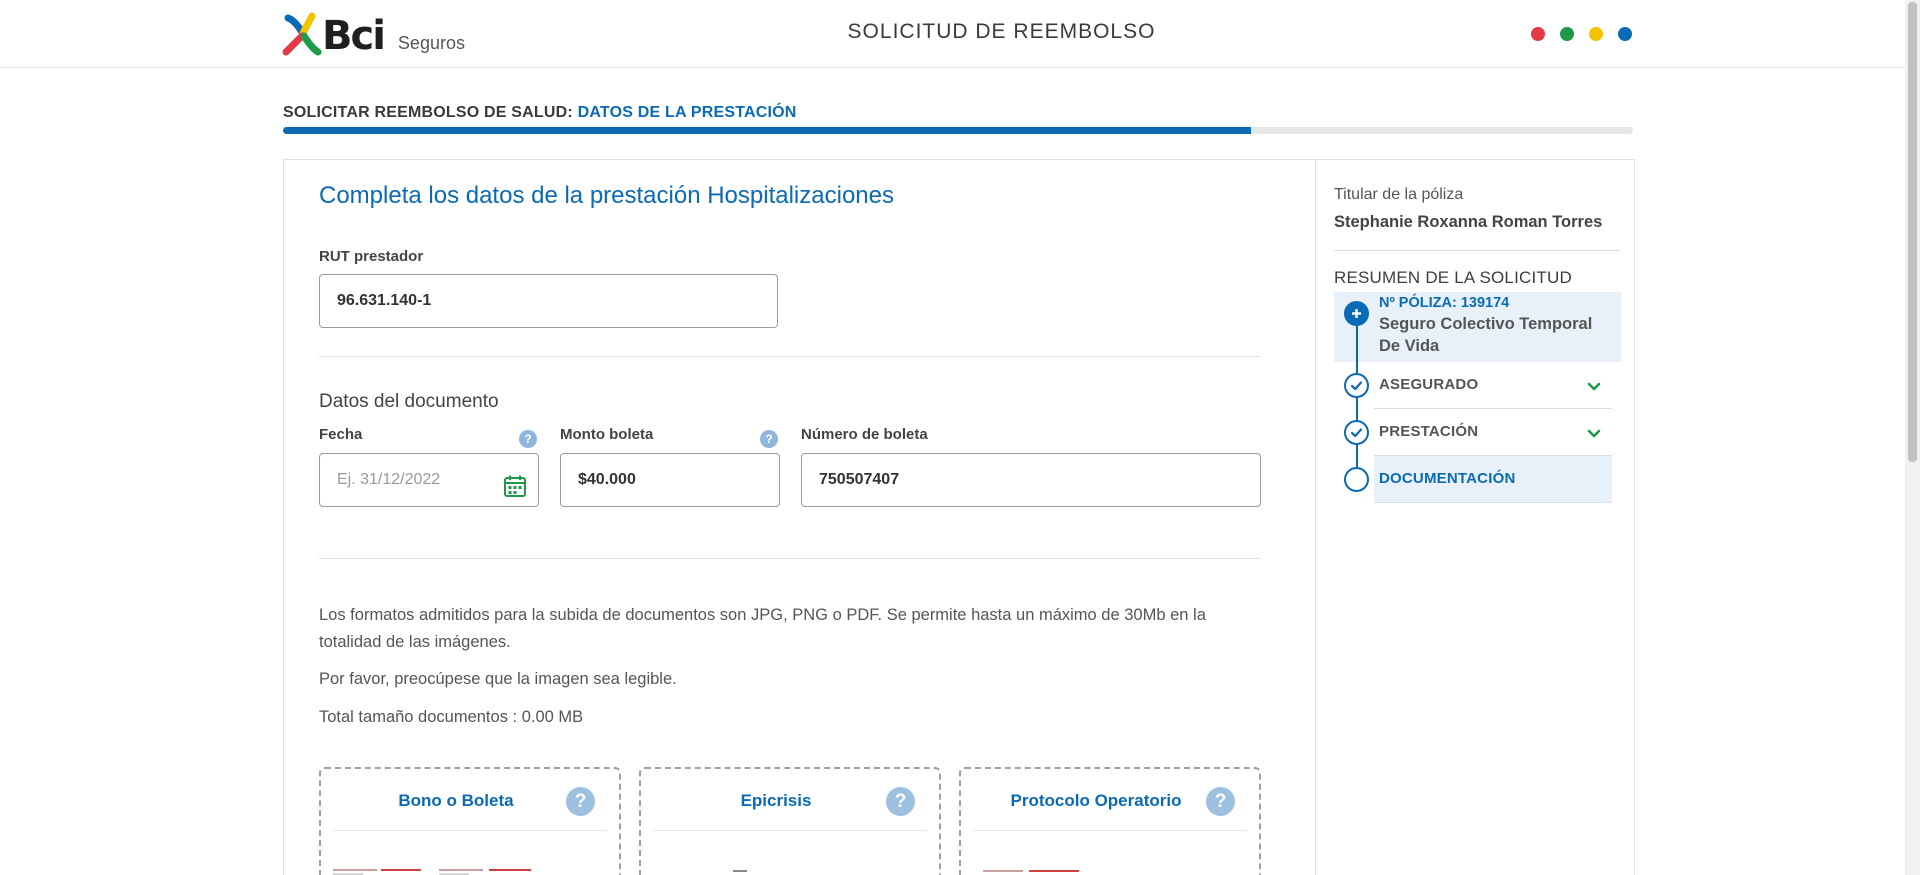 This screenshot has height=875, width=1920. Describe the element at coordinates (409, 401) in the screenshot. I see `document-section-heading: Datos del documento` at that location.